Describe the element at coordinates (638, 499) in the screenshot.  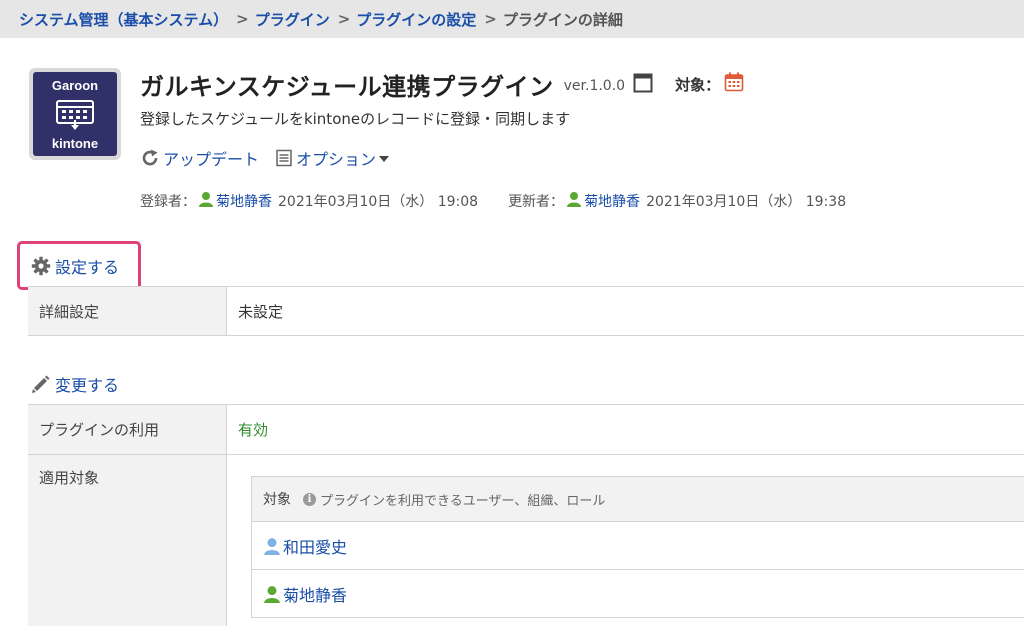
I see `target-table-header: 対象 i プラグインを利用できるユーザー、組織、ロール` at that location.